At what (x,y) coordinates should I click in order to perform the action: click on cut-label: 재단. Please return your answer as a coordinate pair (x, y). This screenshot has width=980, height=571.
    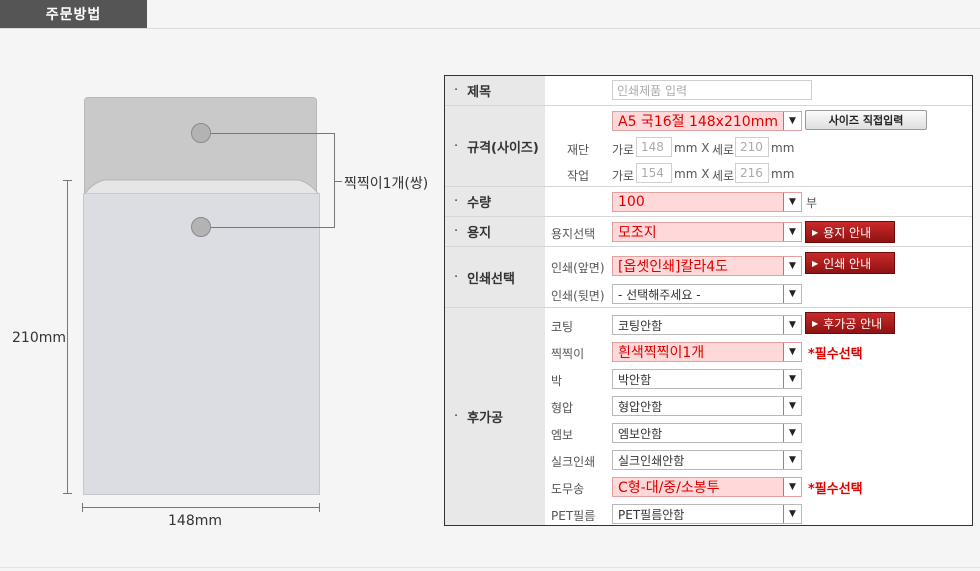
    Looking at the image, I should click on (578, 150).